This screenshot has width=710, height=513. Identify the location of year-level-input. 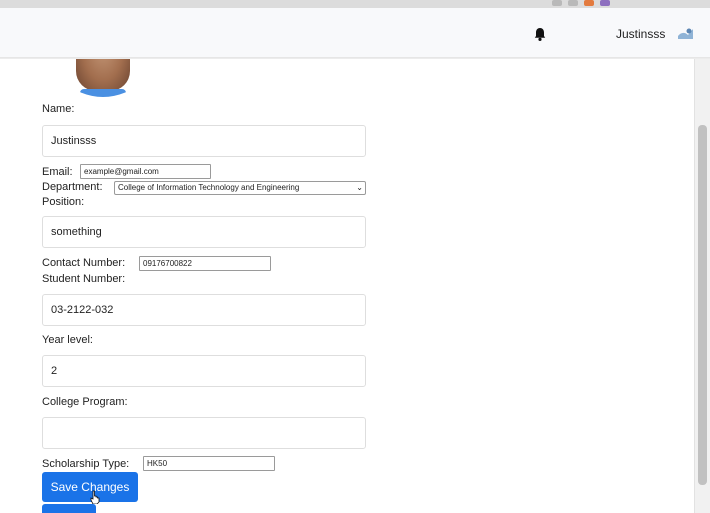
(204, 371).